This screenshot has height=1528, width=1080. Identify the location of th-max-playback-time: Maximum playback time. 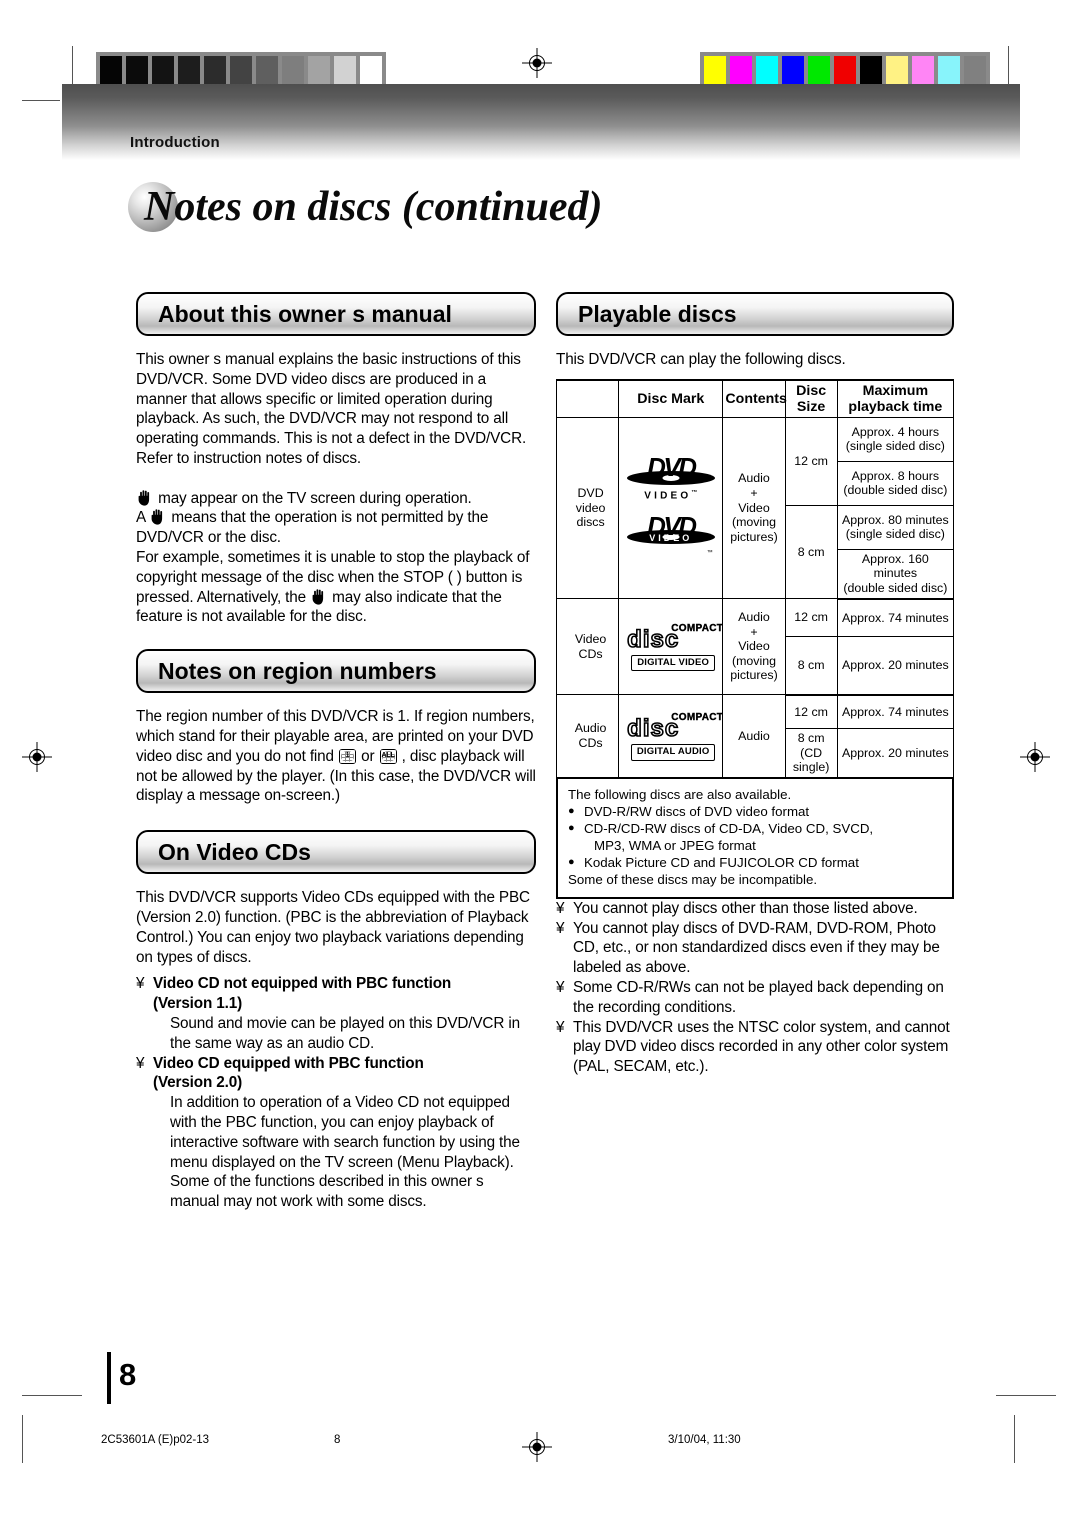
(895, 398).